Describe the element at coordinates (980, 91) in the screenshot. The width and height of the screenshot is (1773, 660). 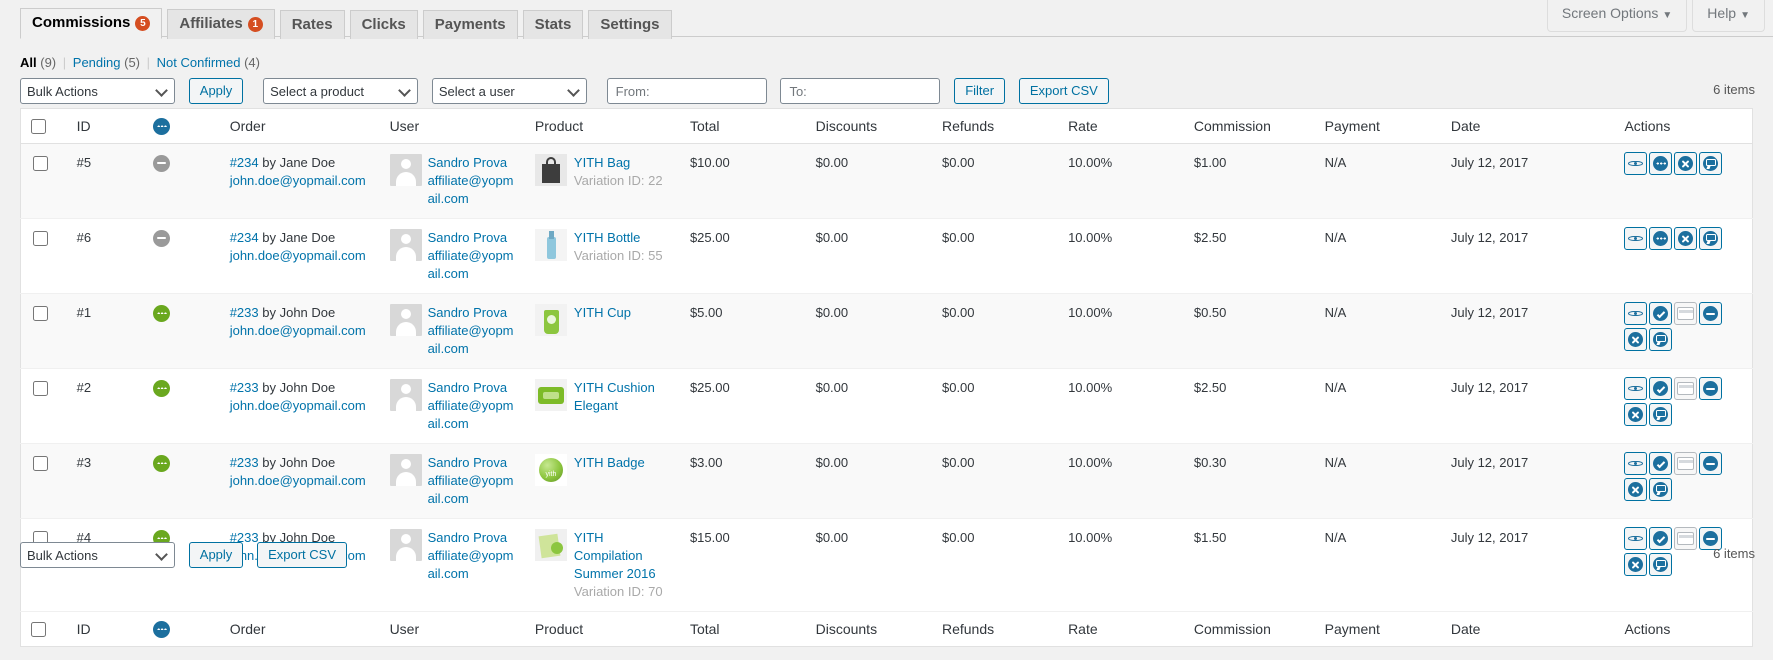
I see `filter-button: Filter` at that location.